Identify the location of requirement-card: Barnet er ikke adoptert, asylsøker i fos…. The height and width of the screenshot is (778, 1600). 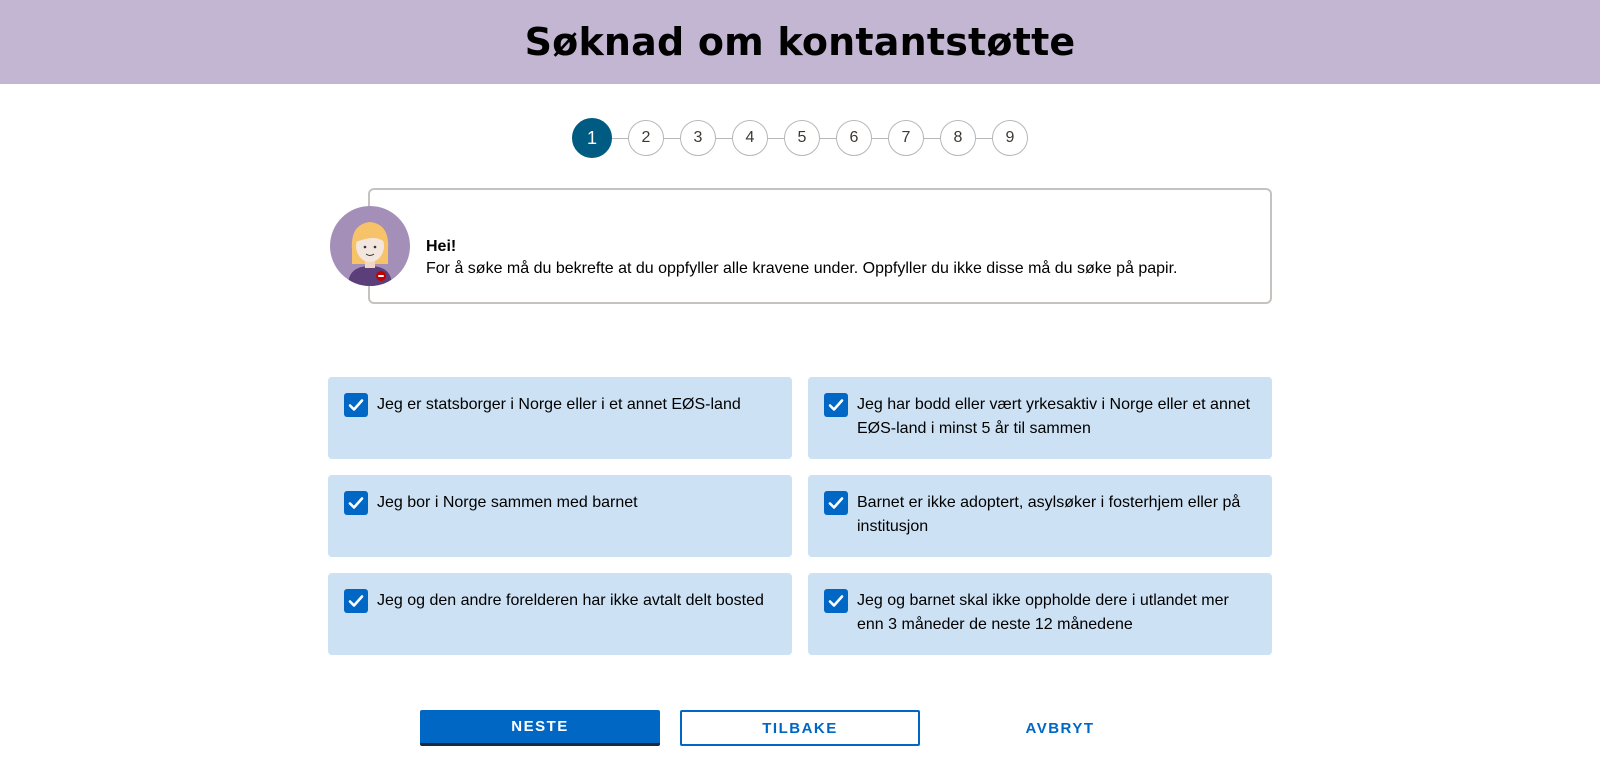
(1040, 516).